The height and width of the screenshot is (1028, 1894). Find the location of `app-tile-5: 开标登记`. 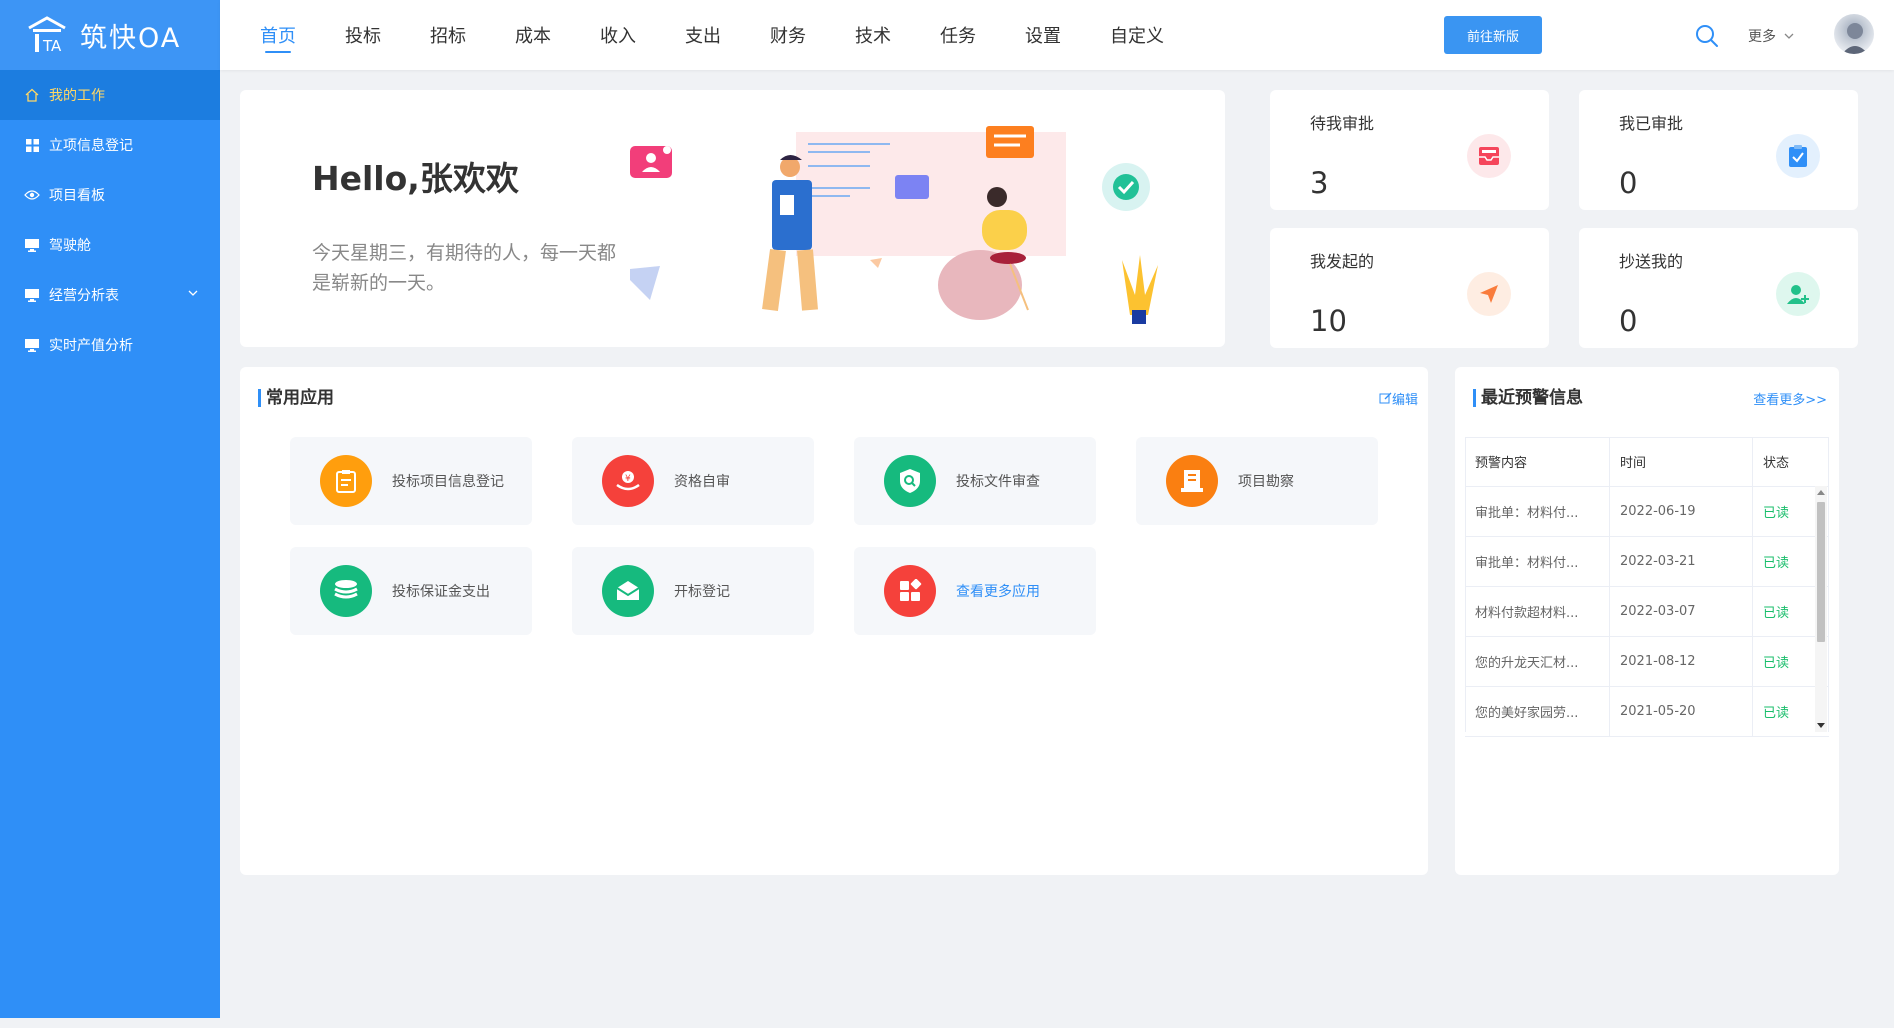

app-tile-5: 开标登记 is located at coordinates (693, 591).